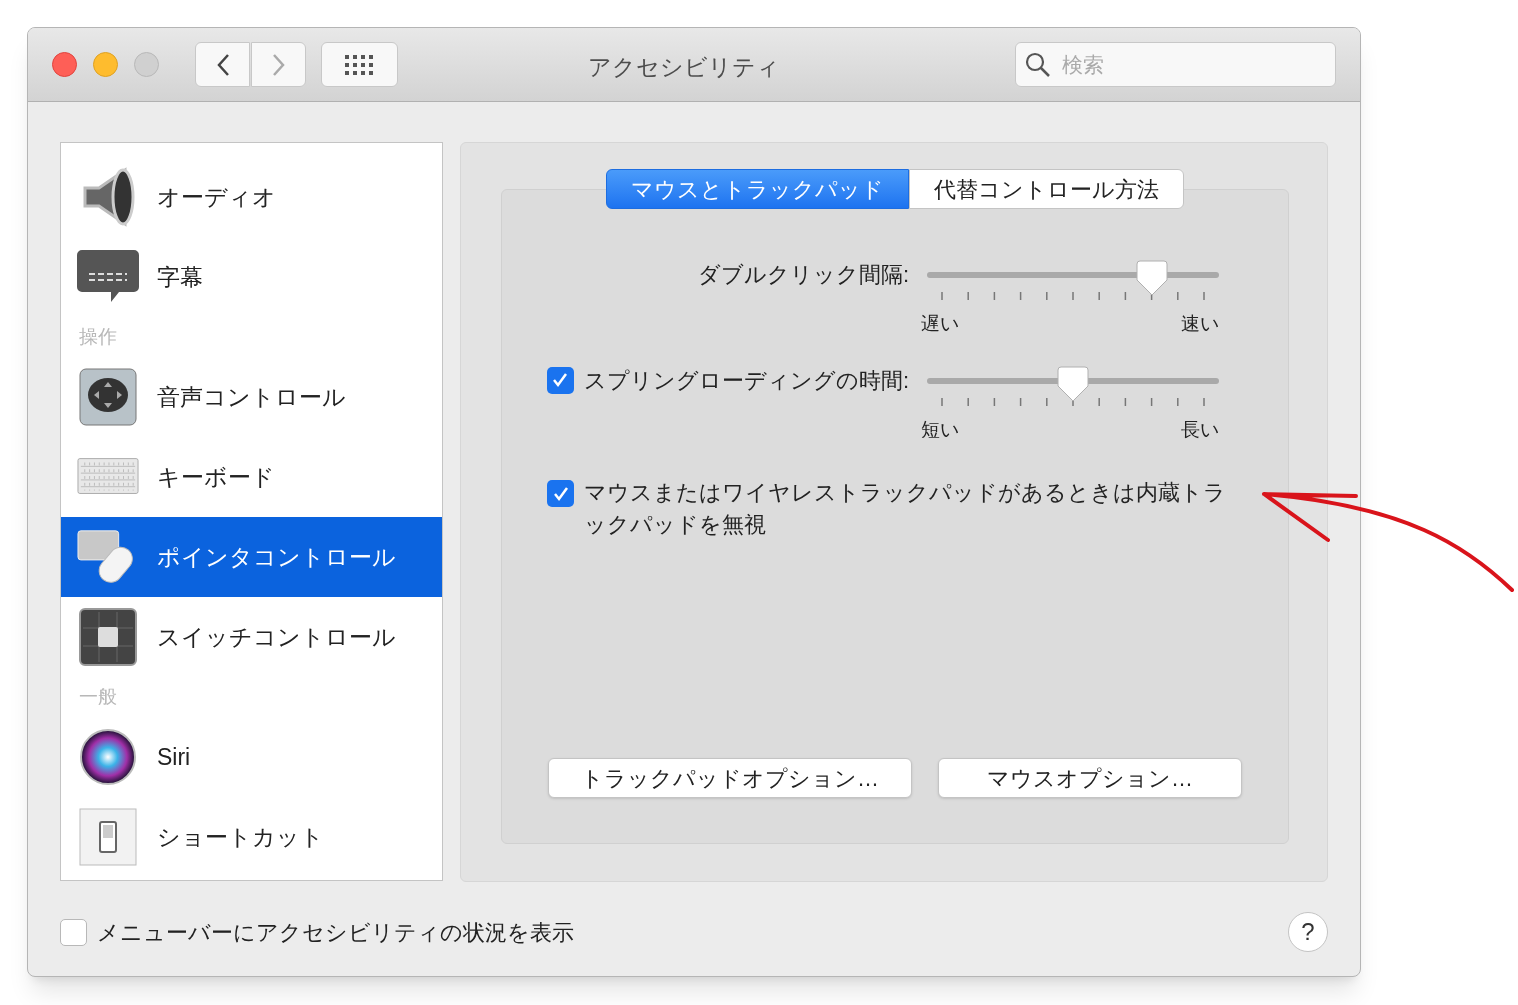  I want to click on sidebar-item: ポインタコントロール, so click(251, 557).